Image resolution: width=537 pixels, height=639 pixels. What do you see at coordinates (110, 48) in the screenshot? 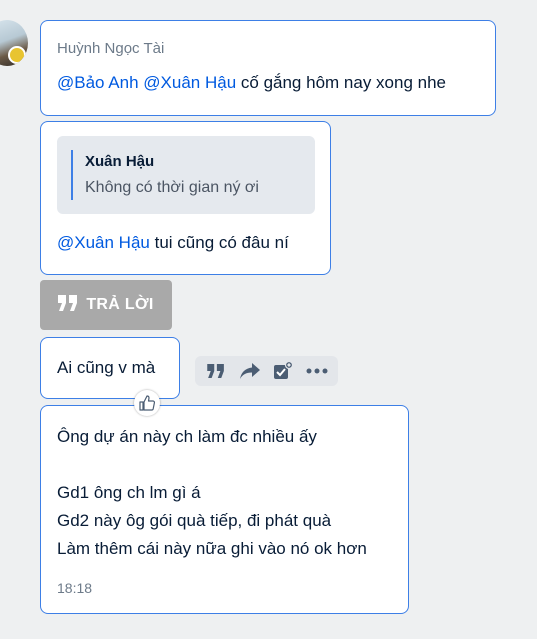
I see `sender-name: Huỳnh Ngọc Tài` at bounding box center [110, 48].